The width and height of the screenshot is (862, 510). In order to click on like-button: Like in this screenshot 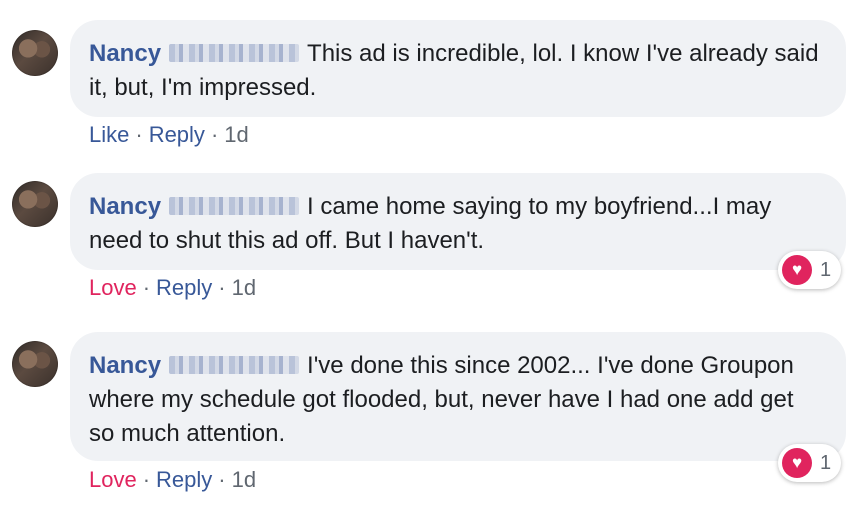, I will do `click(109, 134)`.